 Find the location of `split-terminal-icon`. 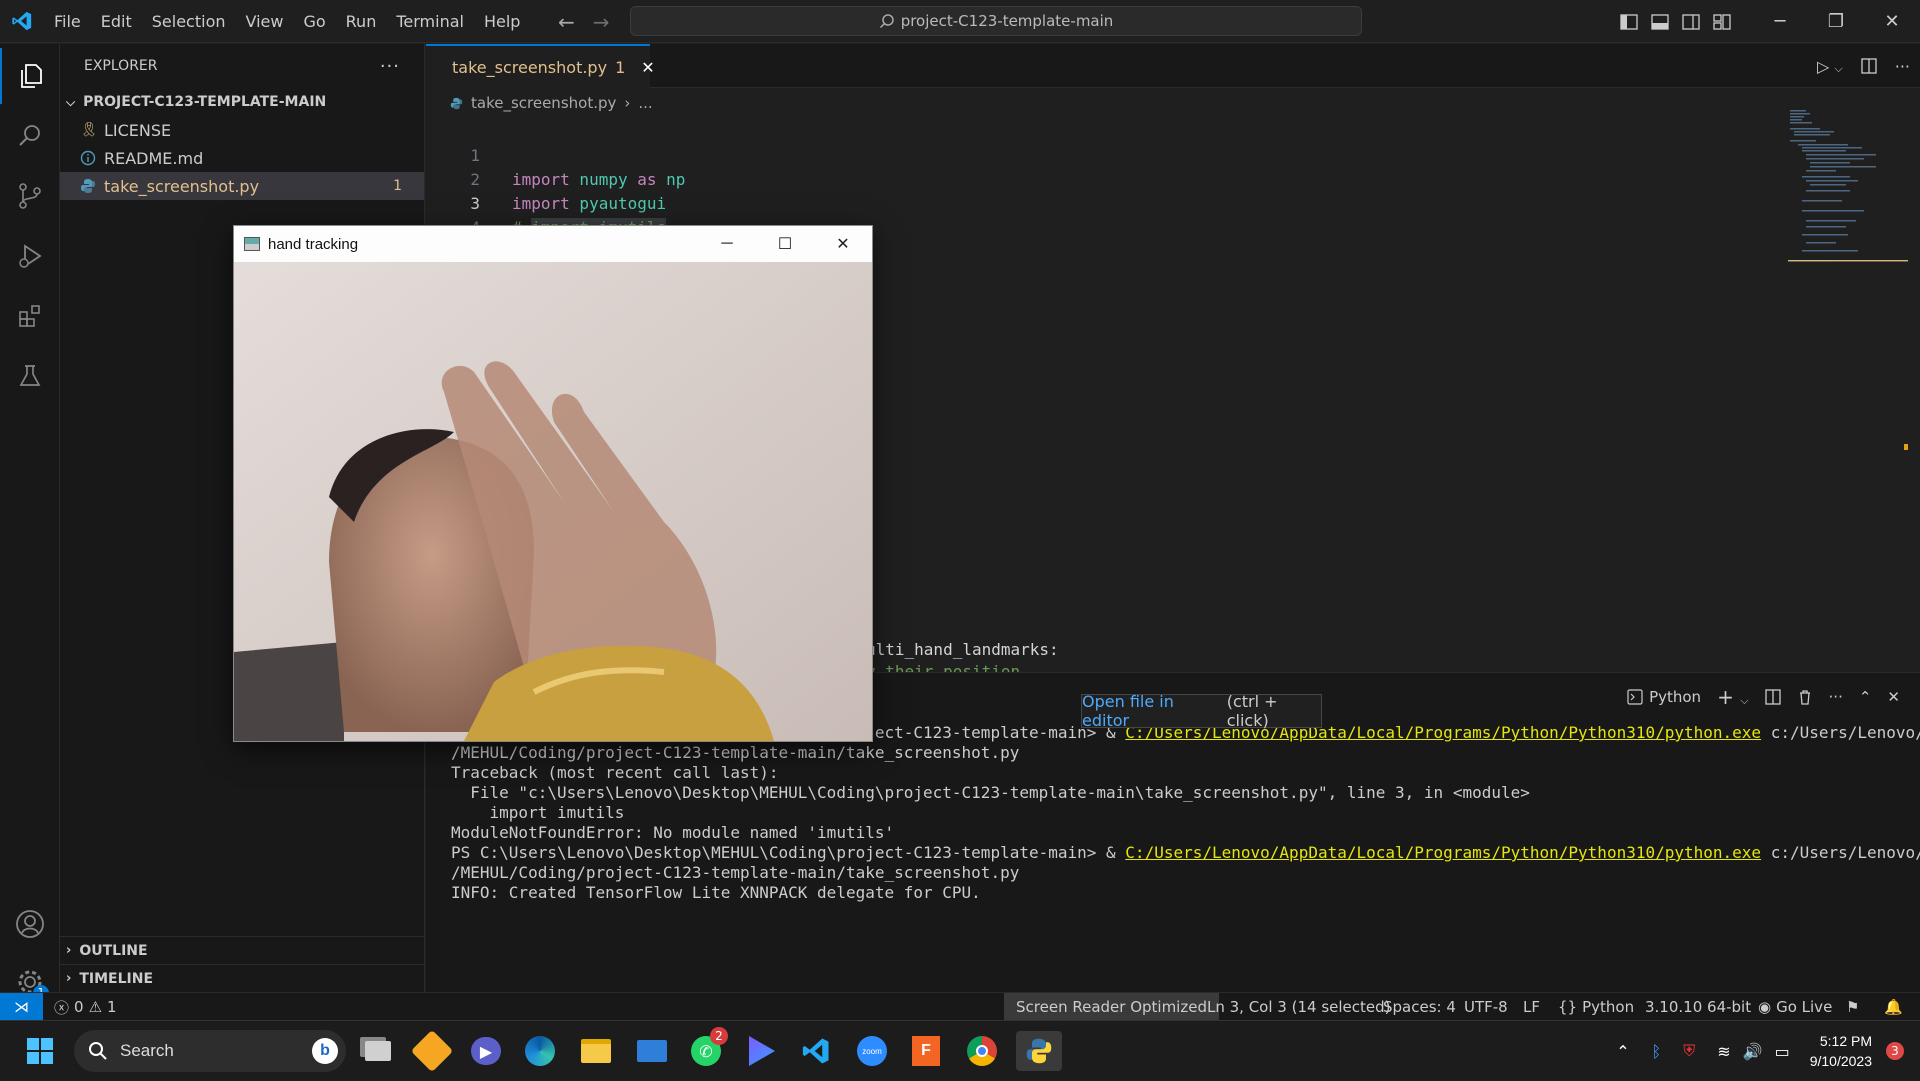

split-terminal-icon is located at coordinates (1772, 697).